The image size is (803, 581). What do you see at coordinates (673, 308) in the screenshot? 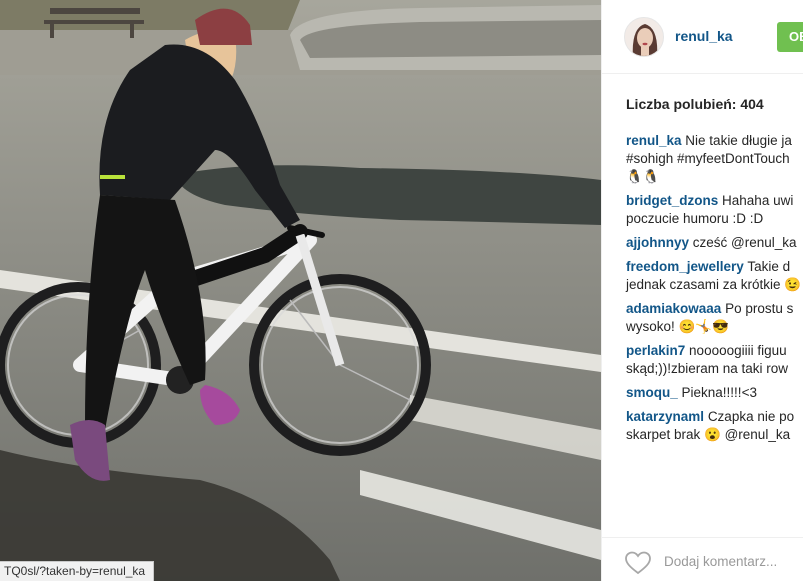
I see `comment-username: adamiakowaaa` at bounding box center [673, 308].